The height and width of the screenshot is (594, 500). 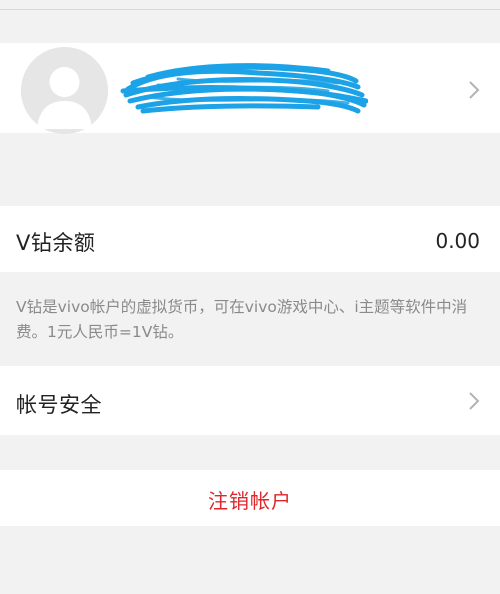 What do you see at coordinates (250, 400) in the screenshot?
I see `account-security-row: 帐号安全` at bounding box center [250, 400].